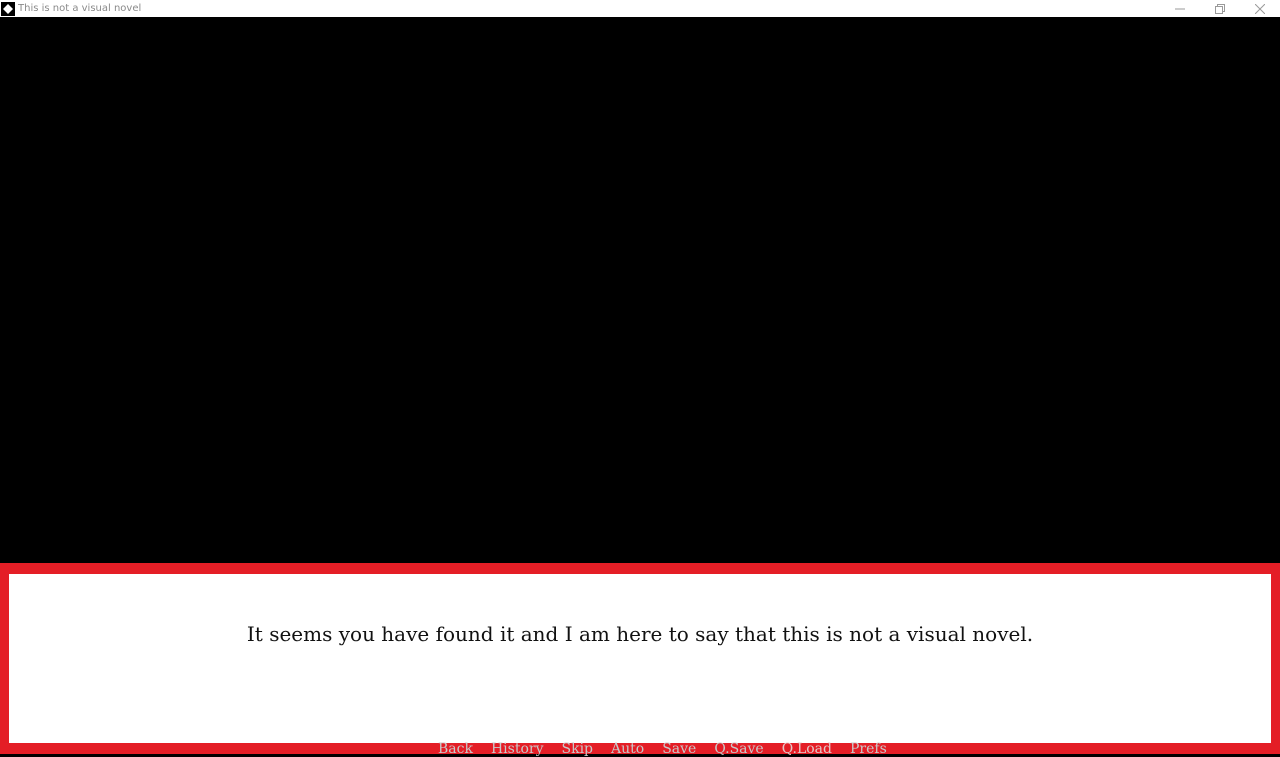 The height and width of the screenshot is (757, 1280). Describe the element at coordinates (640, 8) in the screenshot. I see `title-bar: This is not a visual novel` at that location.